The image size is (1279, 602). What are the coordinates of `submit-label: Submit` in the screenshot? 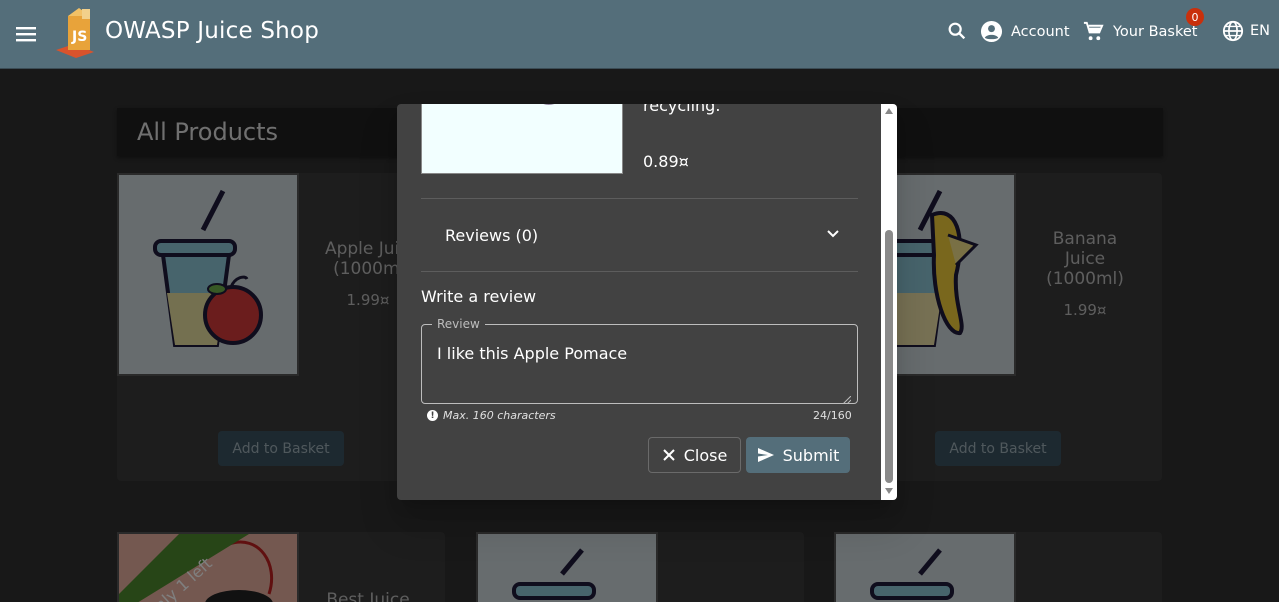 It's located at (811, 455).